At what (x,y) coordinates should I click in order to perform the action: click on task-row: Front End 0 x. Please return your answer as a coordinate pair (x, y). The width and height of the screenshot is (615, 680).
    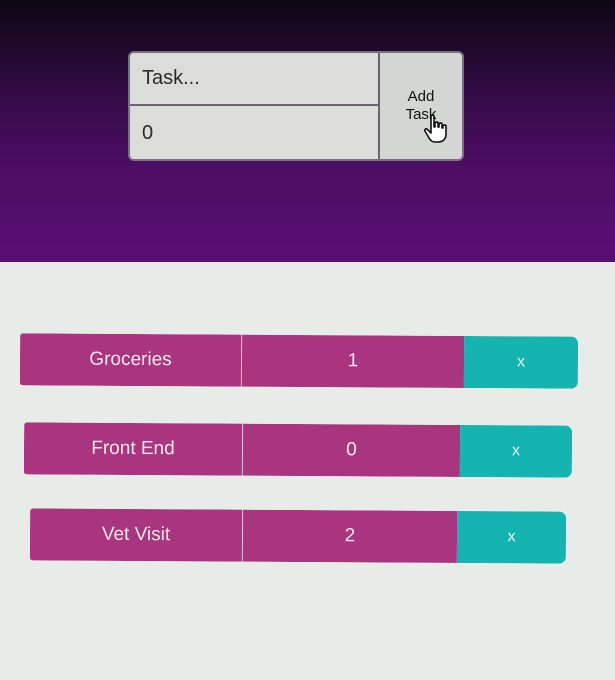
    Looking at the image, I should click on (298, 450).